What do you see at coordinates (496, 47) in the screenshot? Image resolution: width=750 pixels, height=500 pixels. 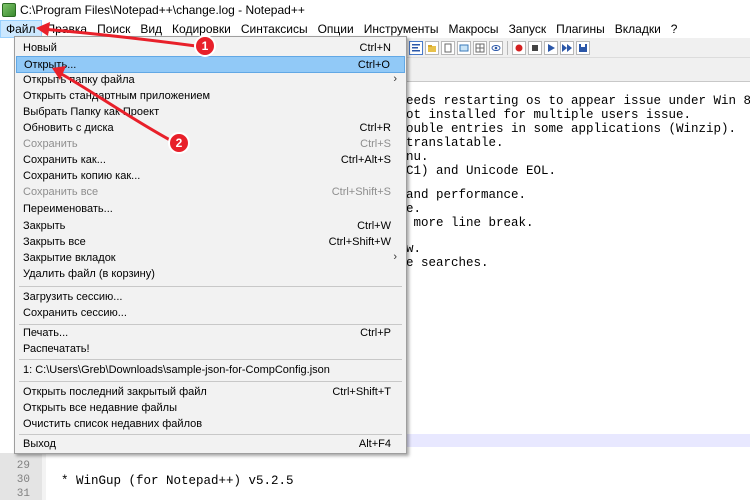 I see `eye-icon` at bounding box center [496, 47].